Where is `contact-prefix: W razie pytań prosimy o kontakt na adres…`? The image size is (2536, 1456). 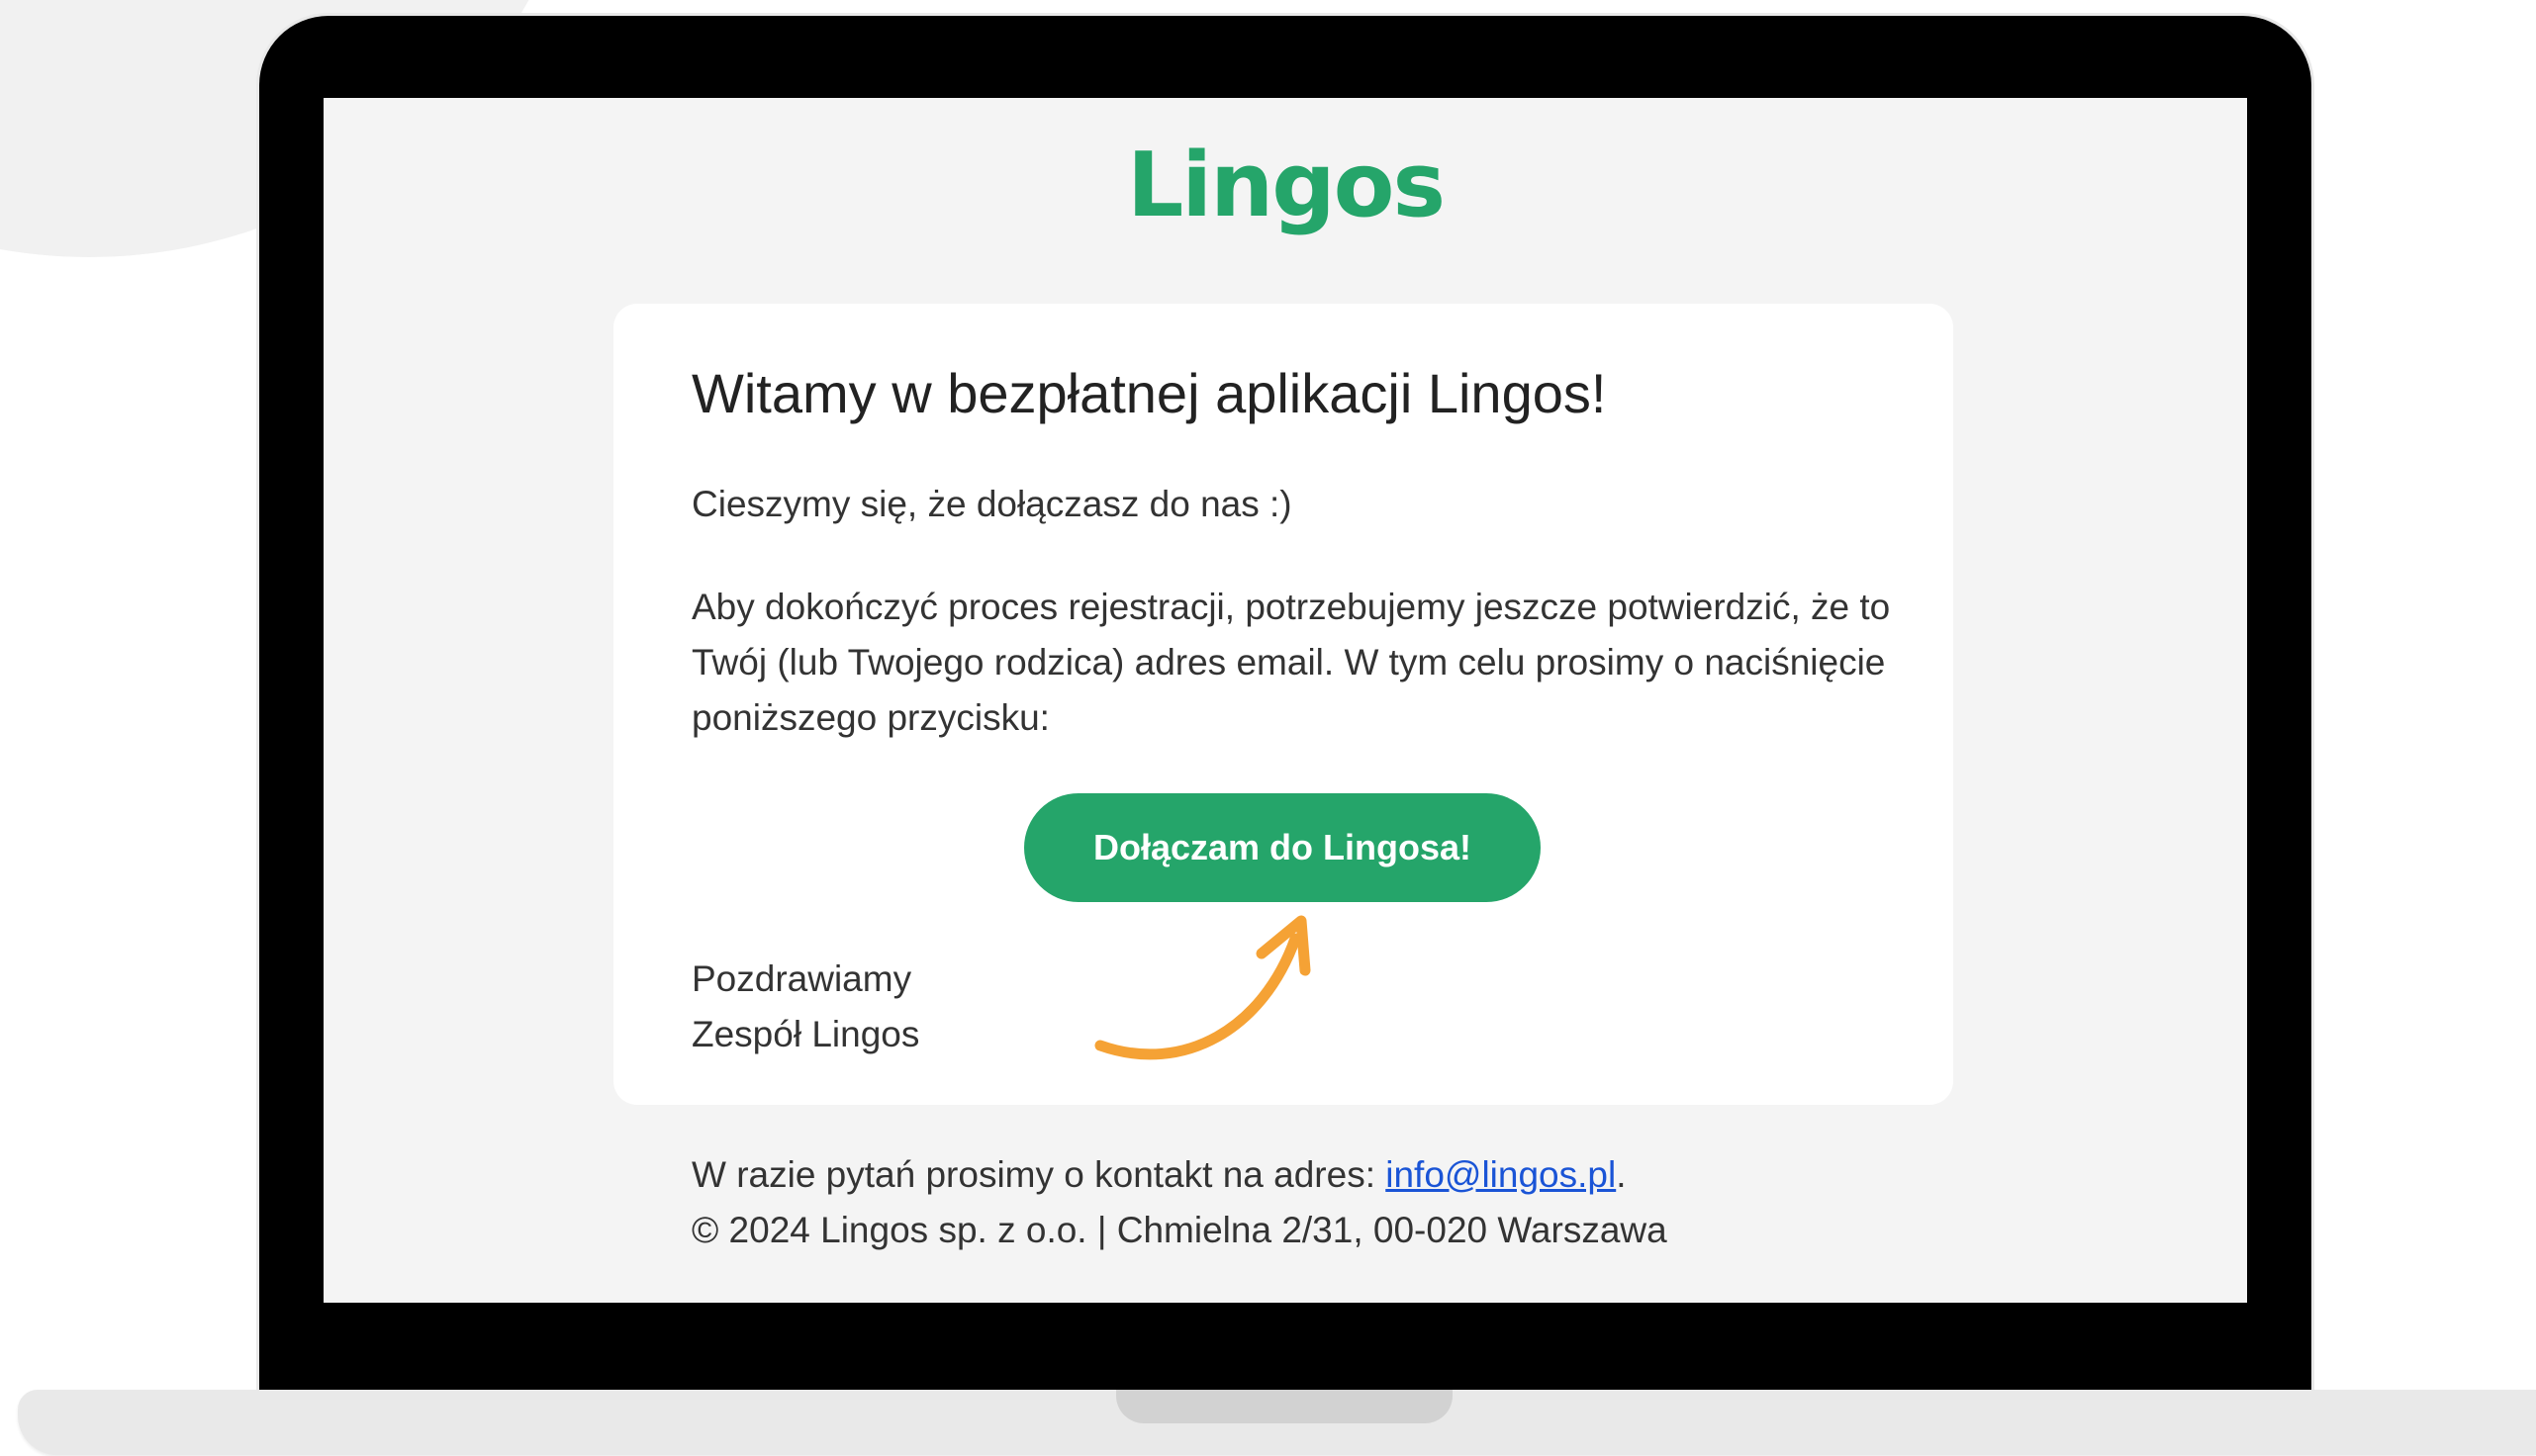 contact-prefix: W razie pytań prosimy o kontakt na adres… is located at coordinates (1039, 1174).